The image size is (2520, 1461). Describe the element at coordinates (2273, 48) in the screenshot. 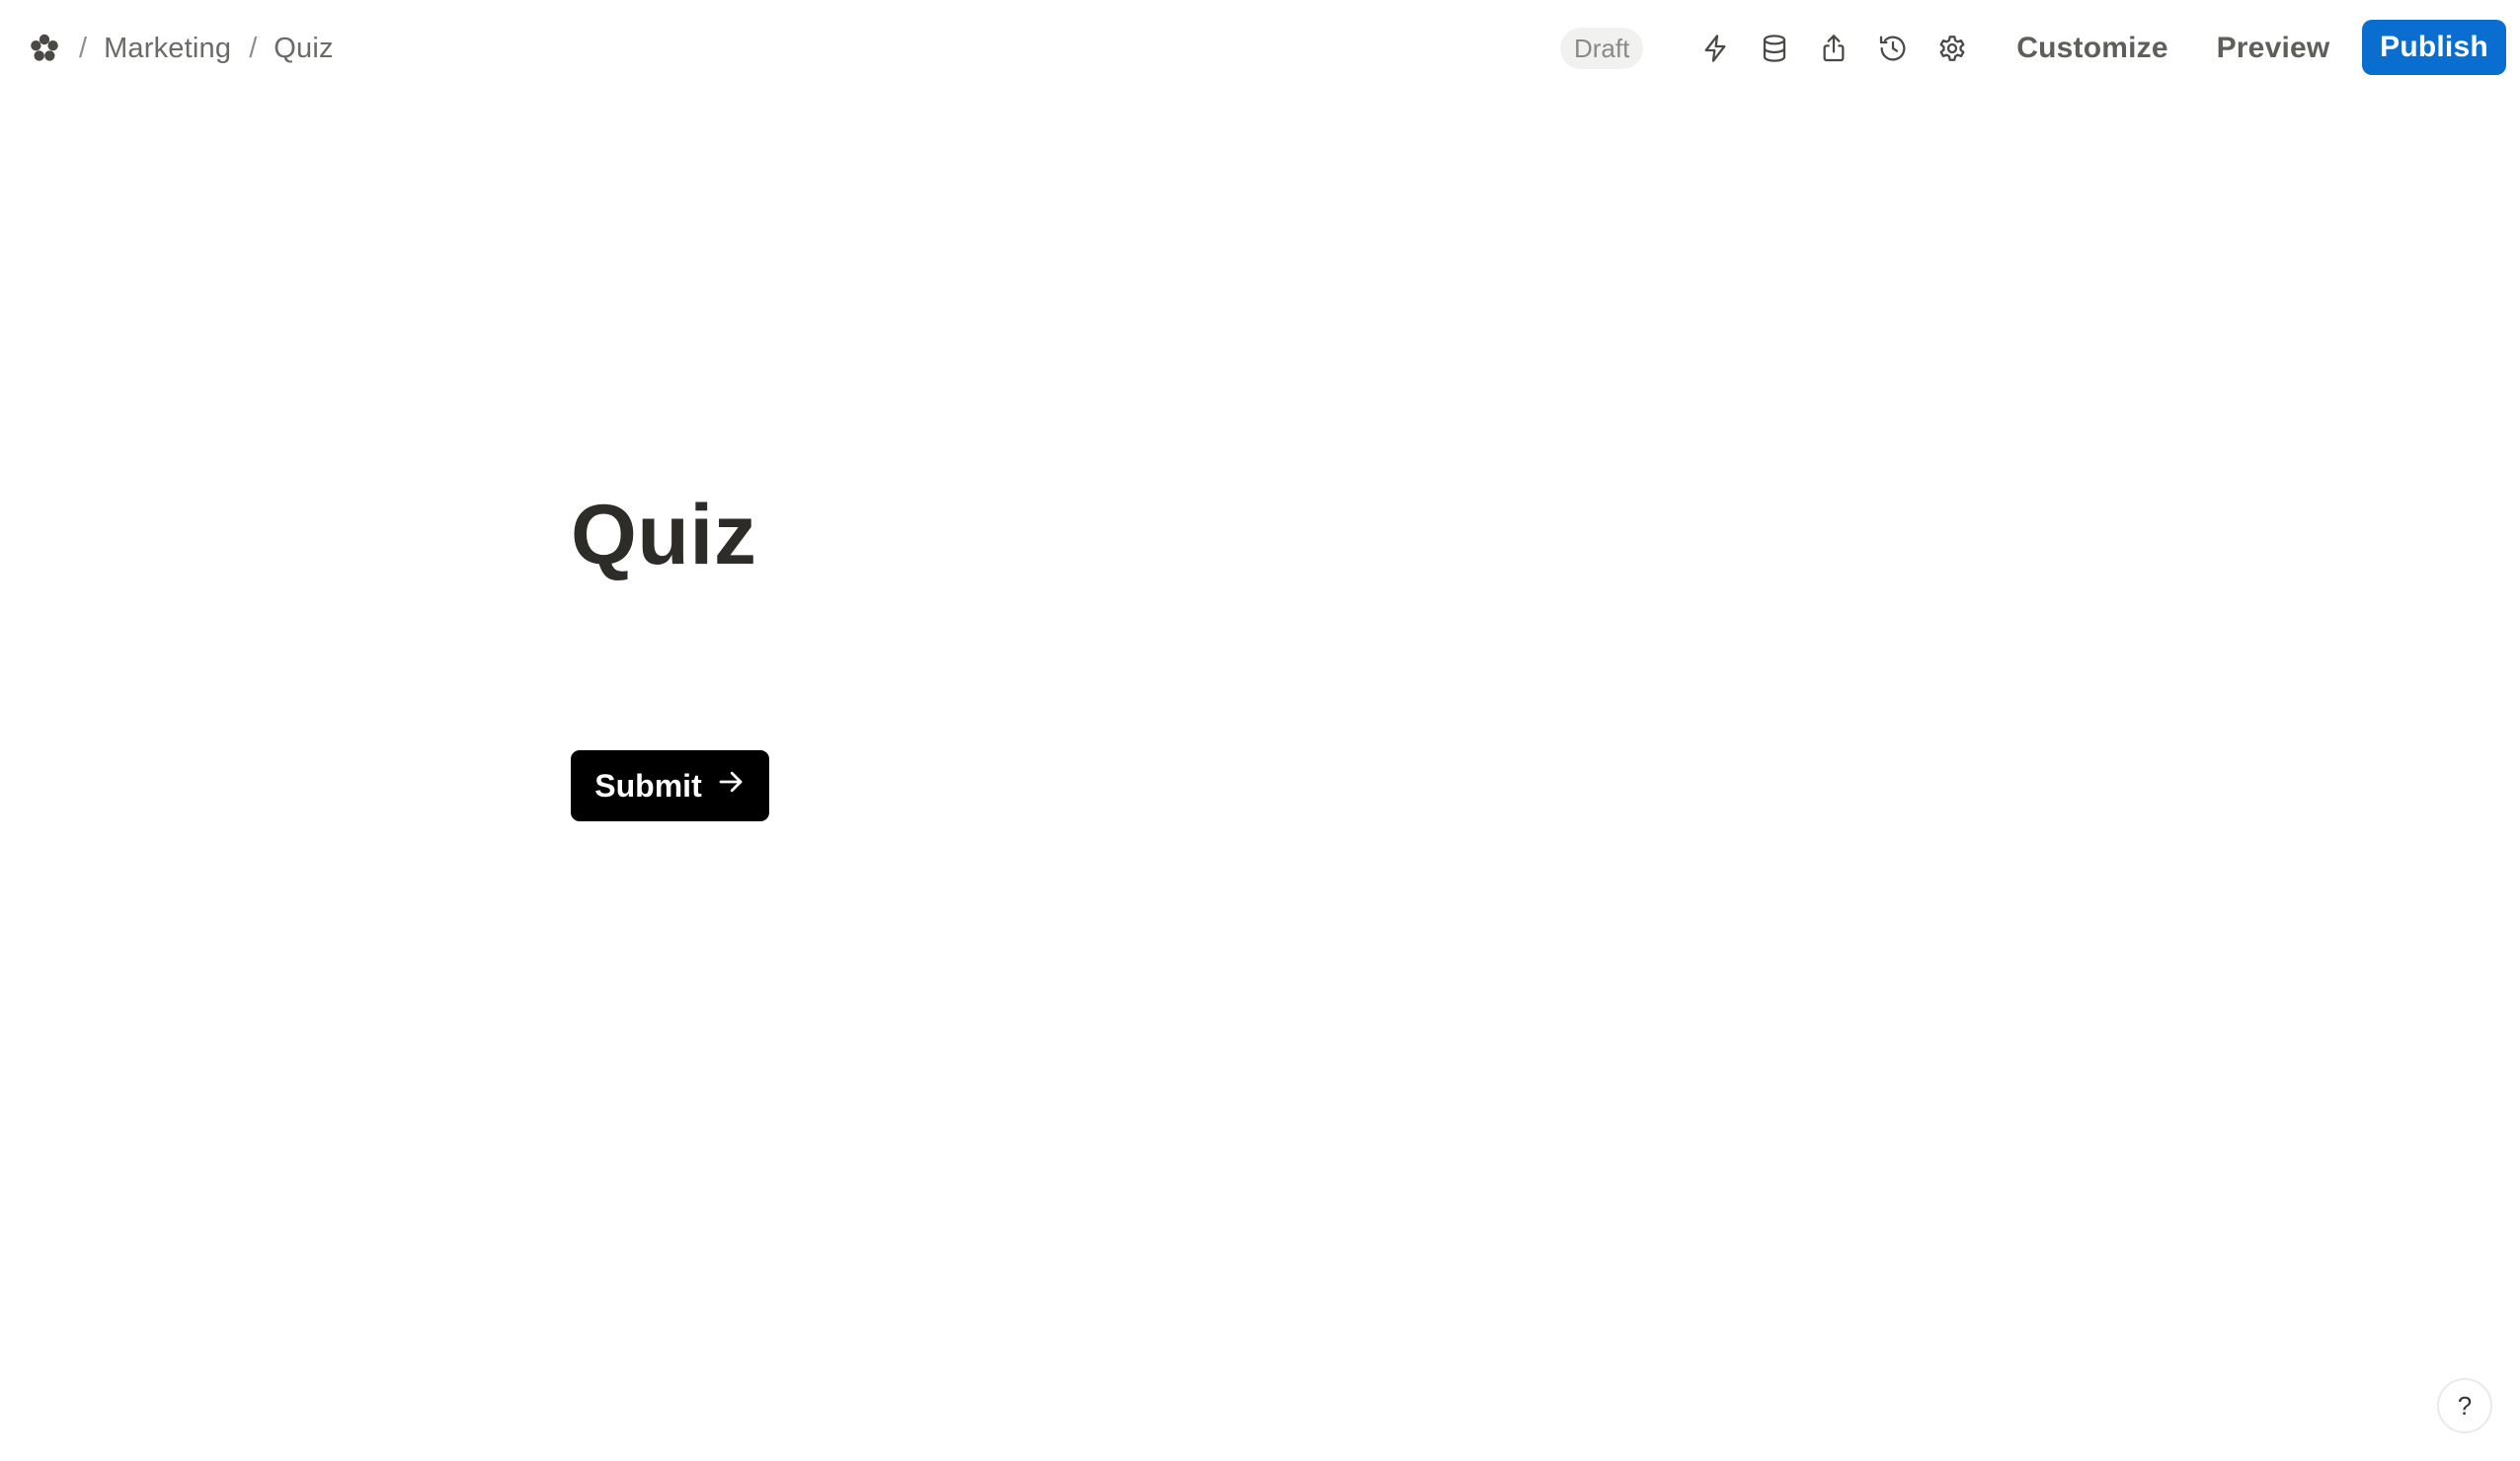

I see `preview-button: Preview` at that location.